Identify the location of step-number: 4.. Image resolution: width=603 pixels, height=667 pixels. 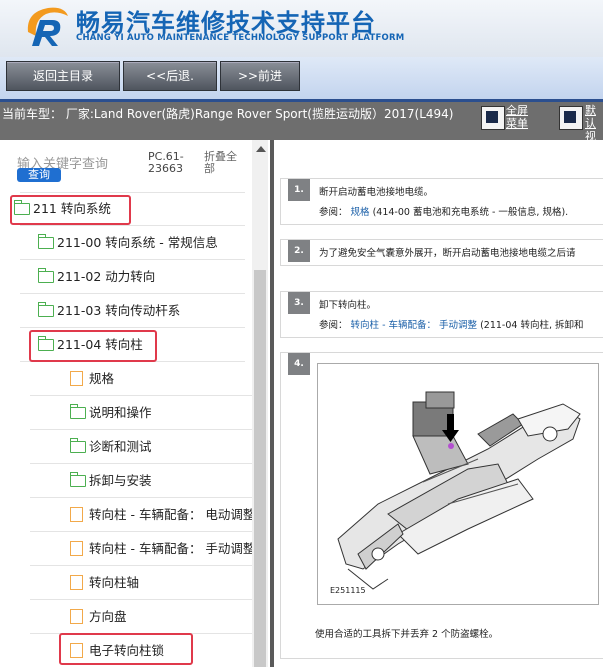
(299, 364).